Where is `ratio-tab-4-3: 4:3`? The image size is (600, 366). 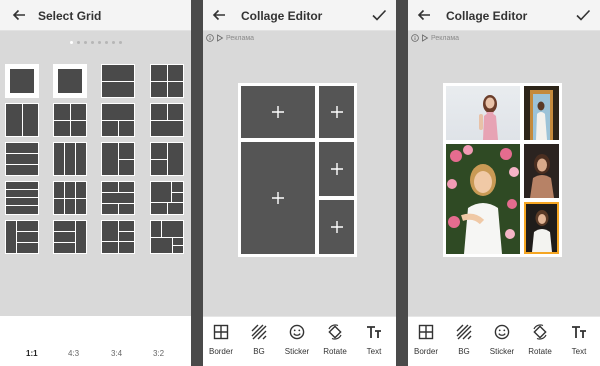
ratio-tab-4-3: 4:3 is located at coordinates (73, 353).